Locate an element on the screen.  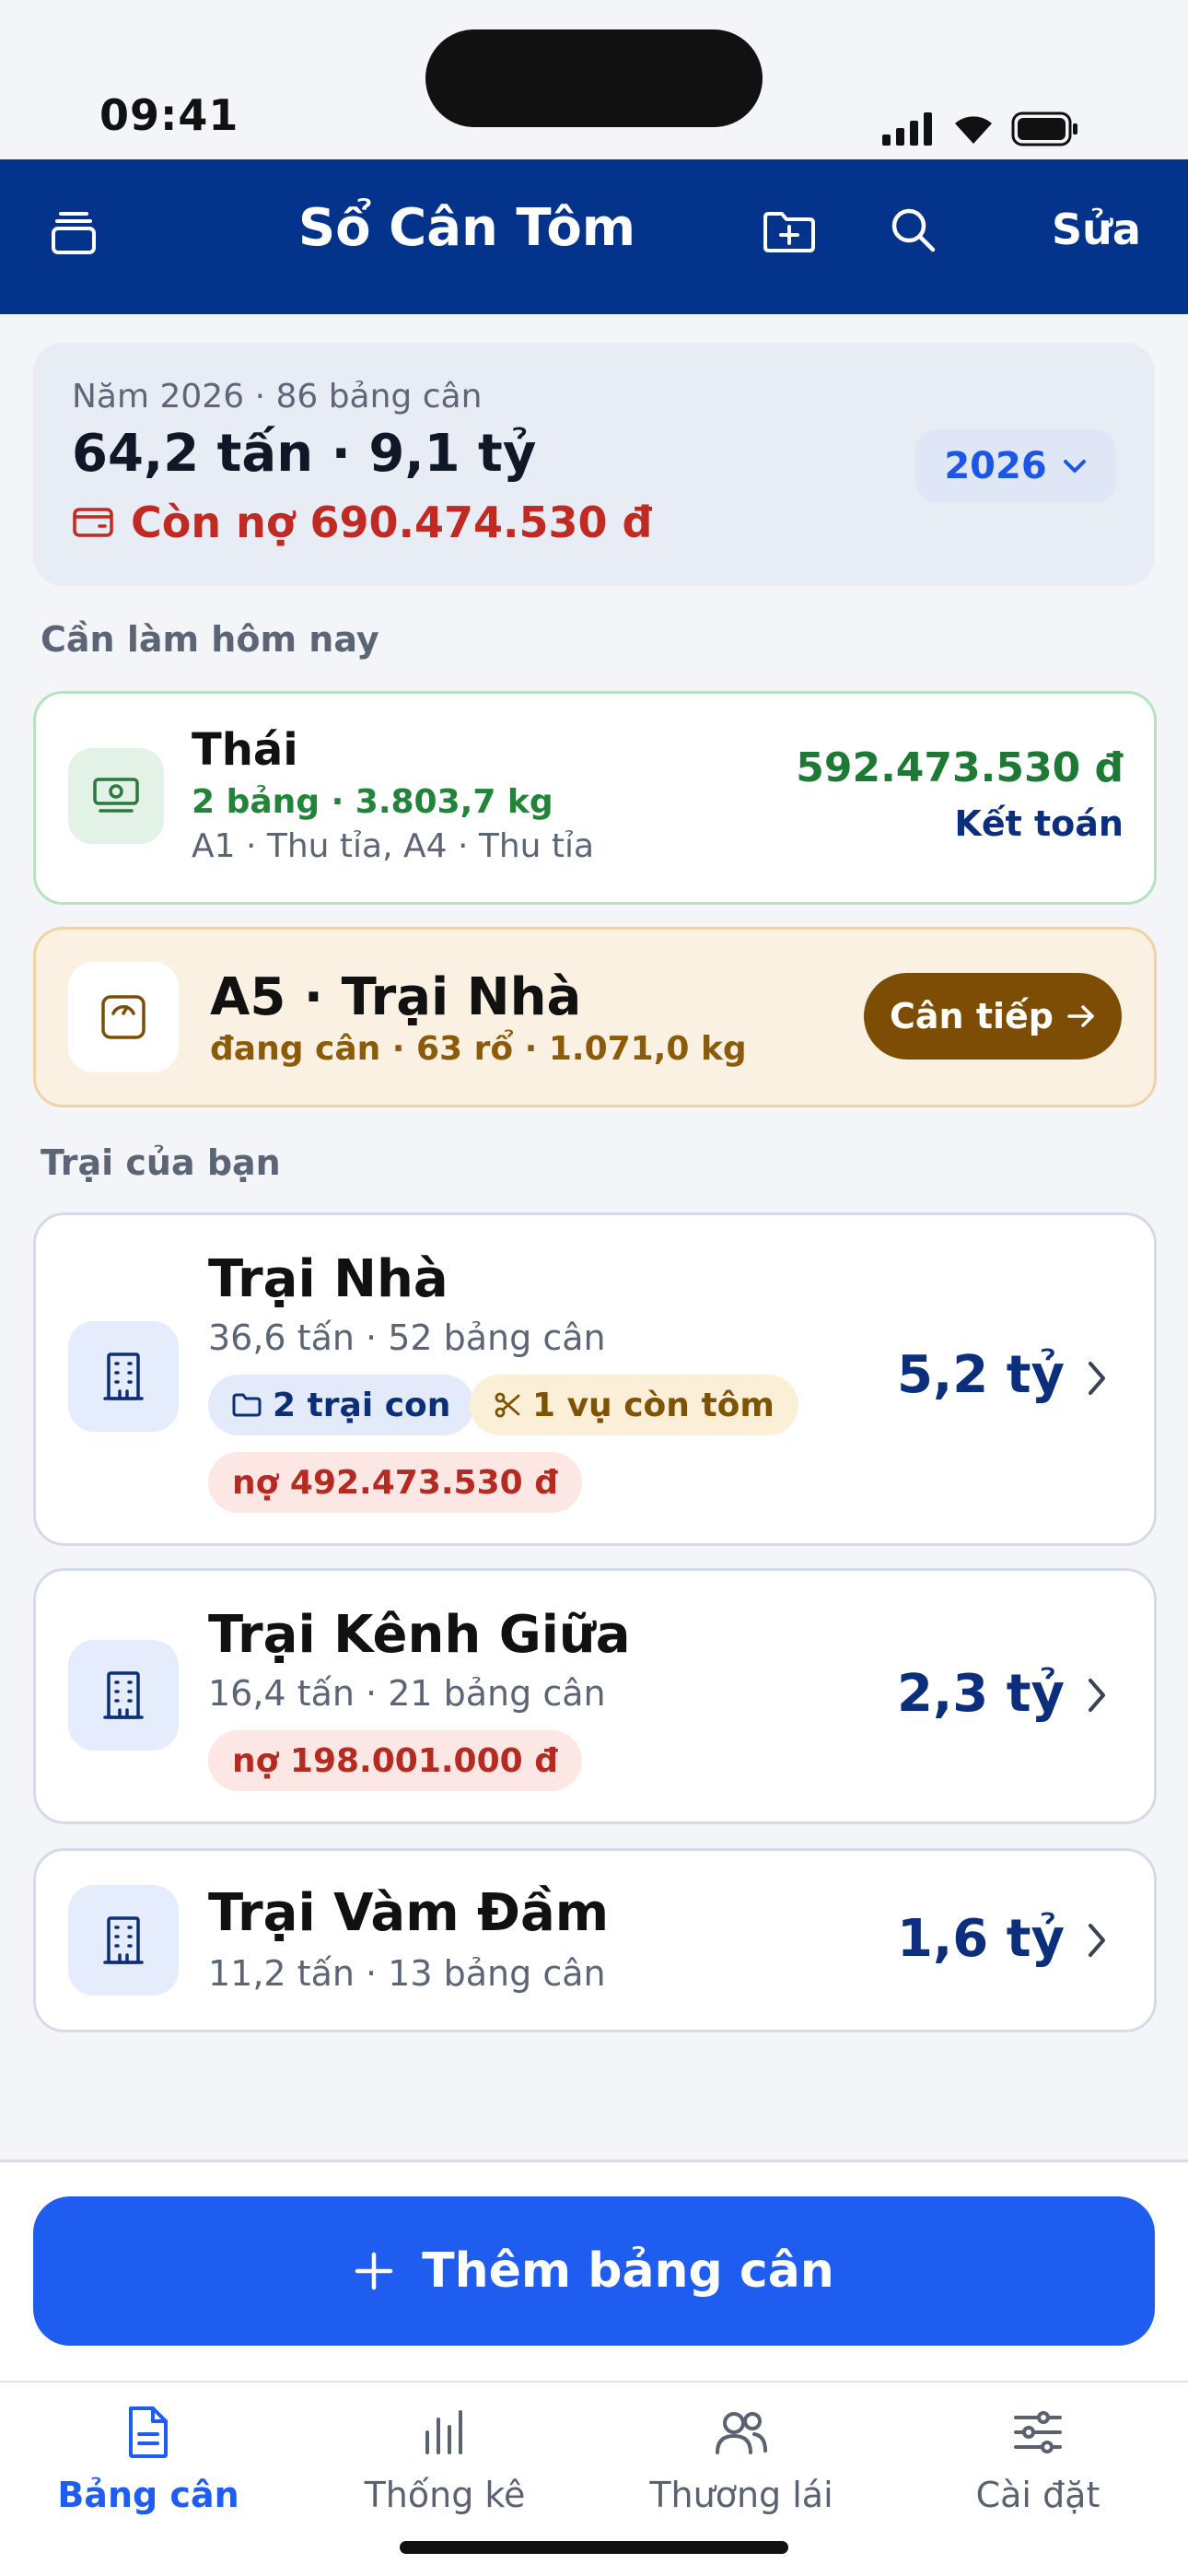
tab-label: Cài đặt is located at coordinates (1038, 2495).